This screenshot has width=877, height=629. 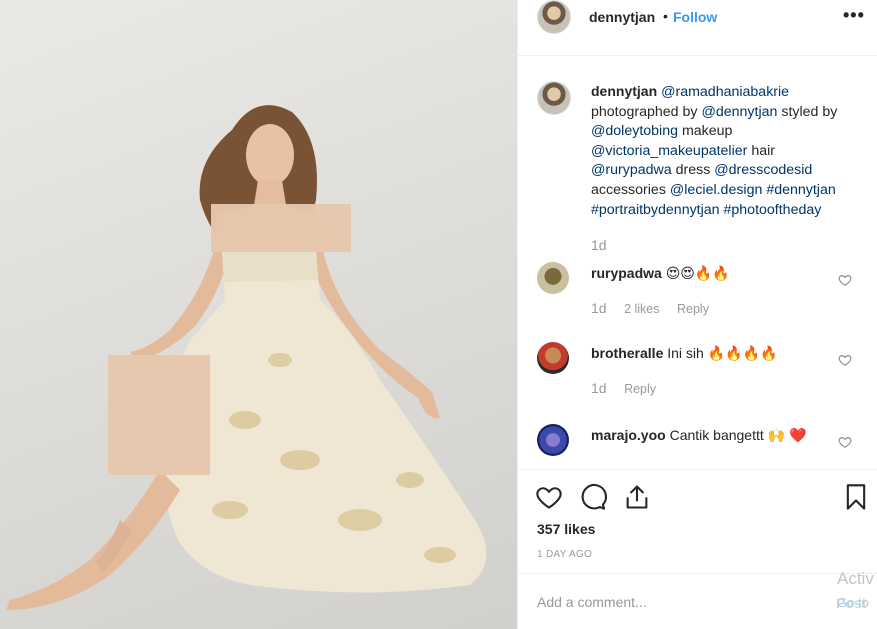 I want to click on post-header: dennytjan • Follow •••, so click(x=697, y=28).